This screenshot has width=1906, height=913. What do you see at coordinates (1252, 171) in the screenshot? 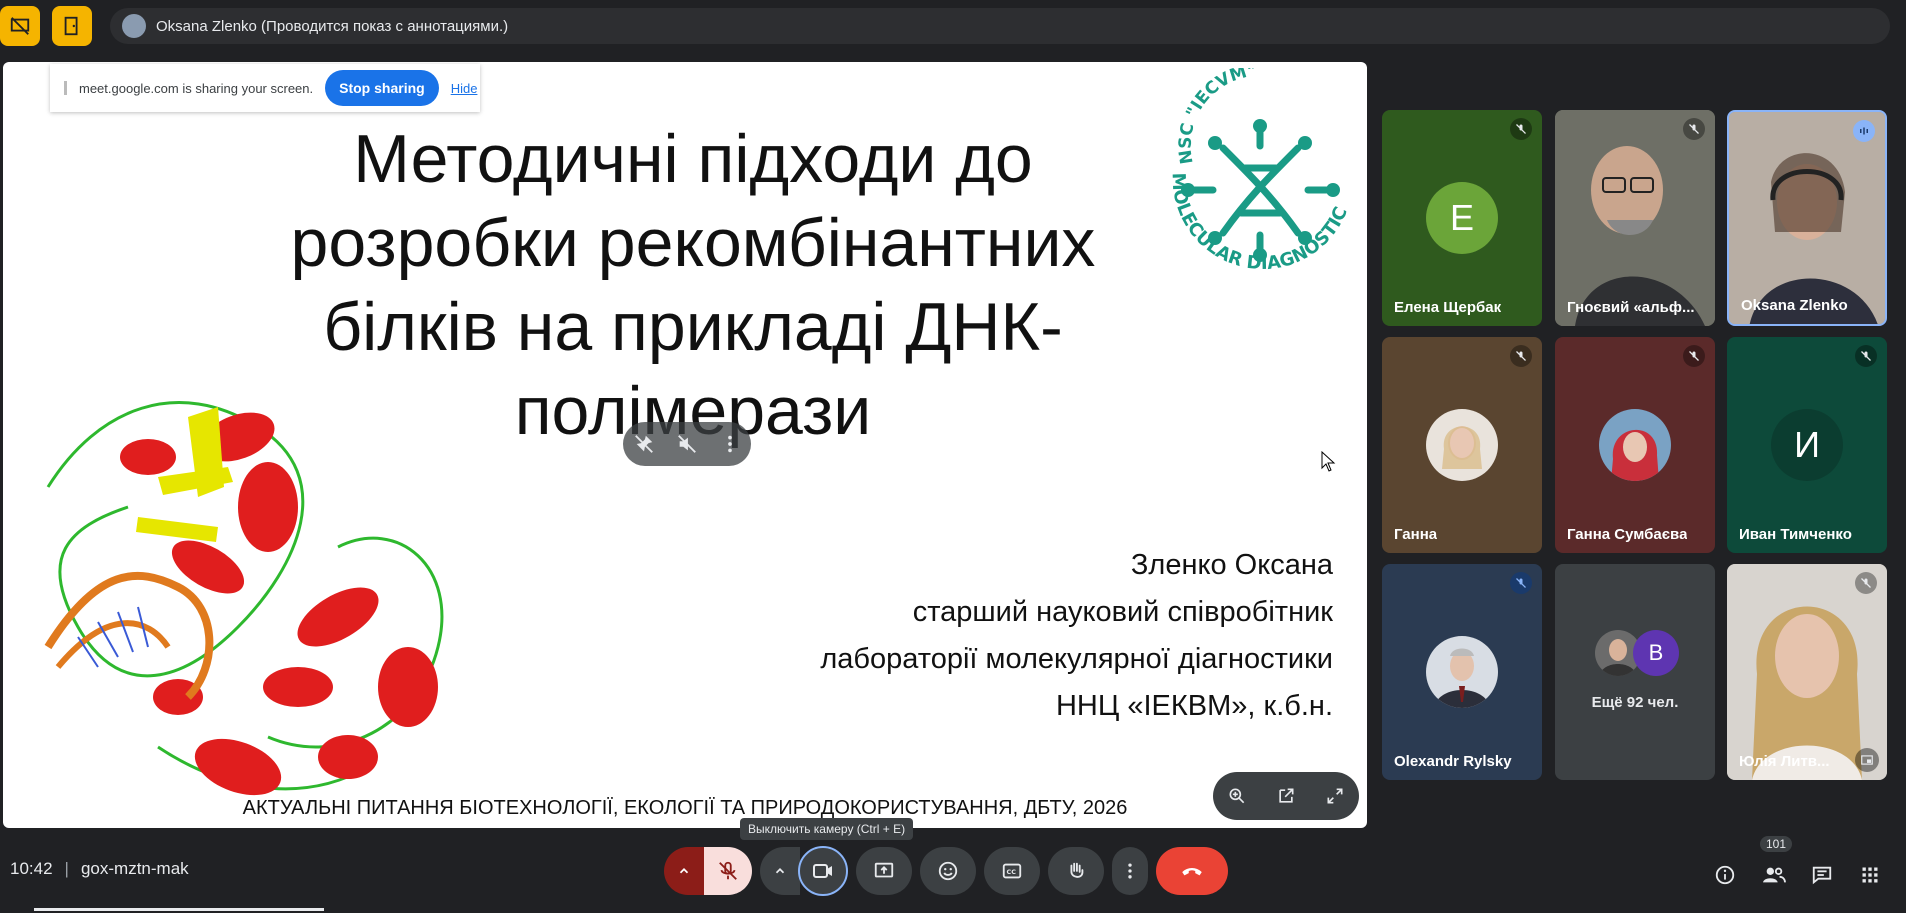
I see `nsc-iecvm-logo: NSC "IECVM" MOLECULAR DIAGNOSTICS` at bounding box center [1252, 171].